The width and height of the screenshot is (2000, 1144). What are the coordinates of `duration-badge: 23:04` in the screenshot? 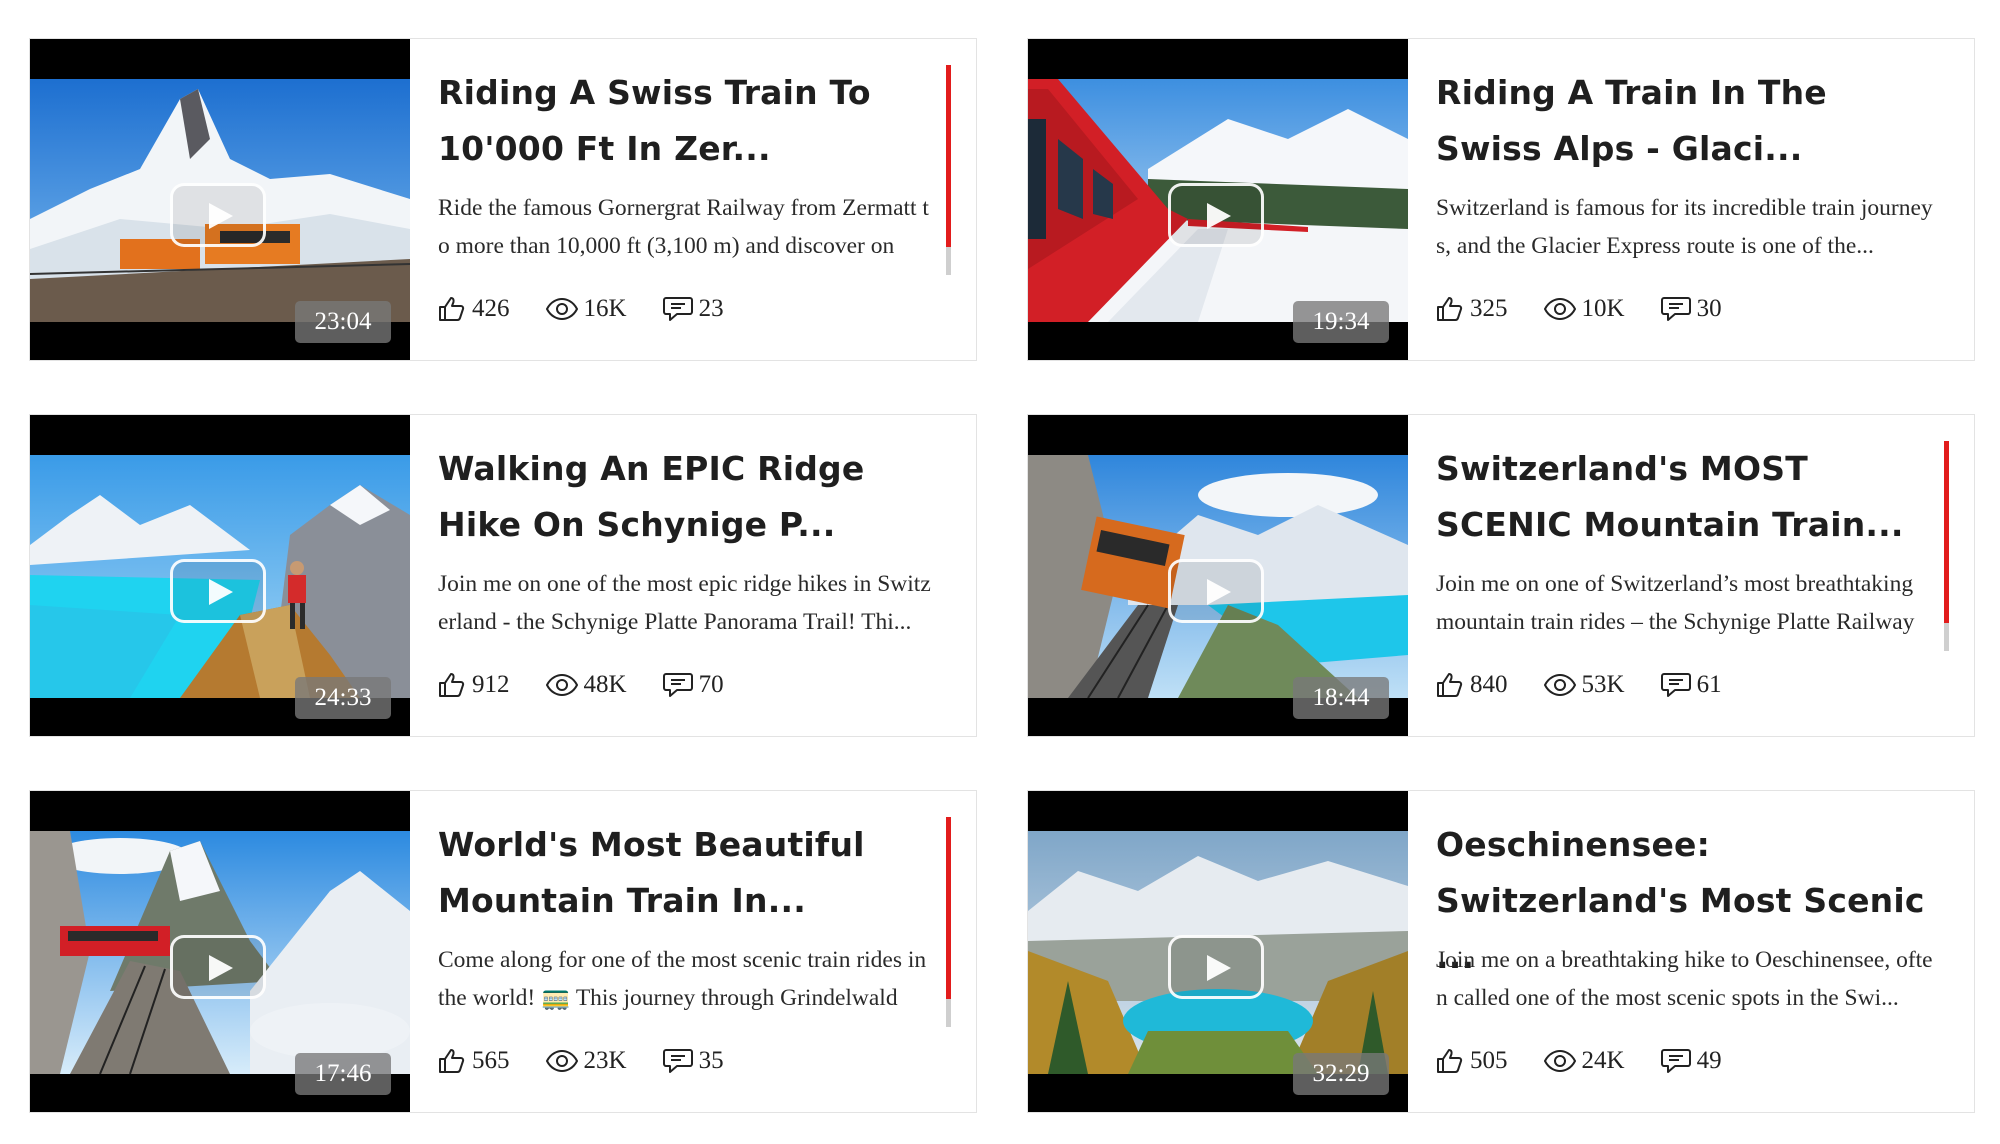 It's located at (343, 322).